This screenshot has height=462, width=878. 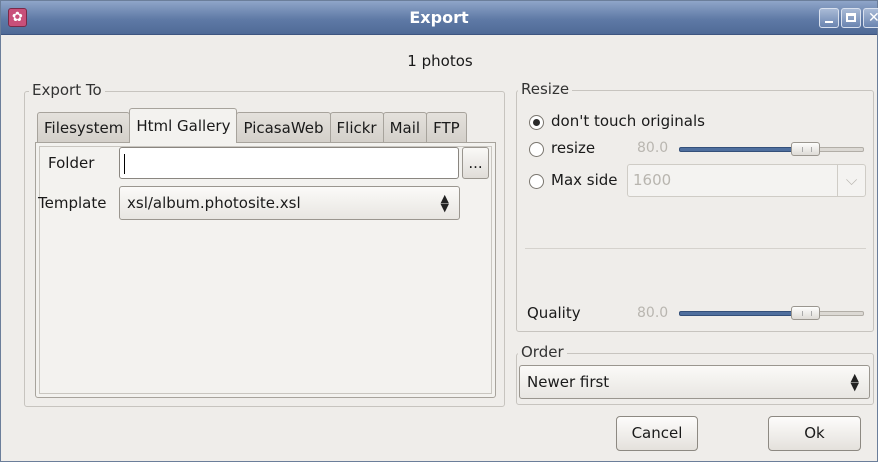 What do you see at coordinates (72, 203) in the screenshot?
I see `template-label: Template` at bounding box center [72, 203].